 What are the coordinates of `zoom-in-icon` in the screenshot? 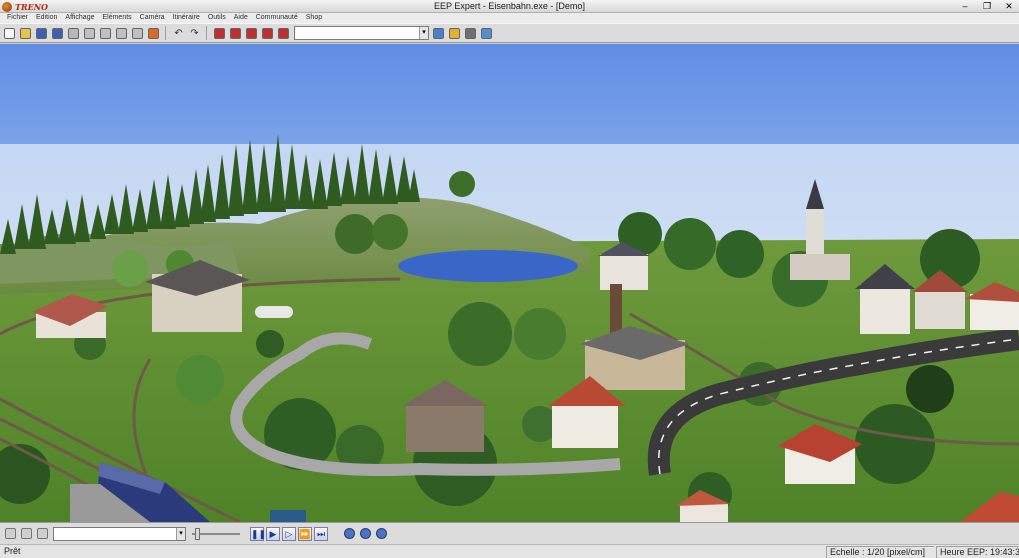 It's located at (349, 533).